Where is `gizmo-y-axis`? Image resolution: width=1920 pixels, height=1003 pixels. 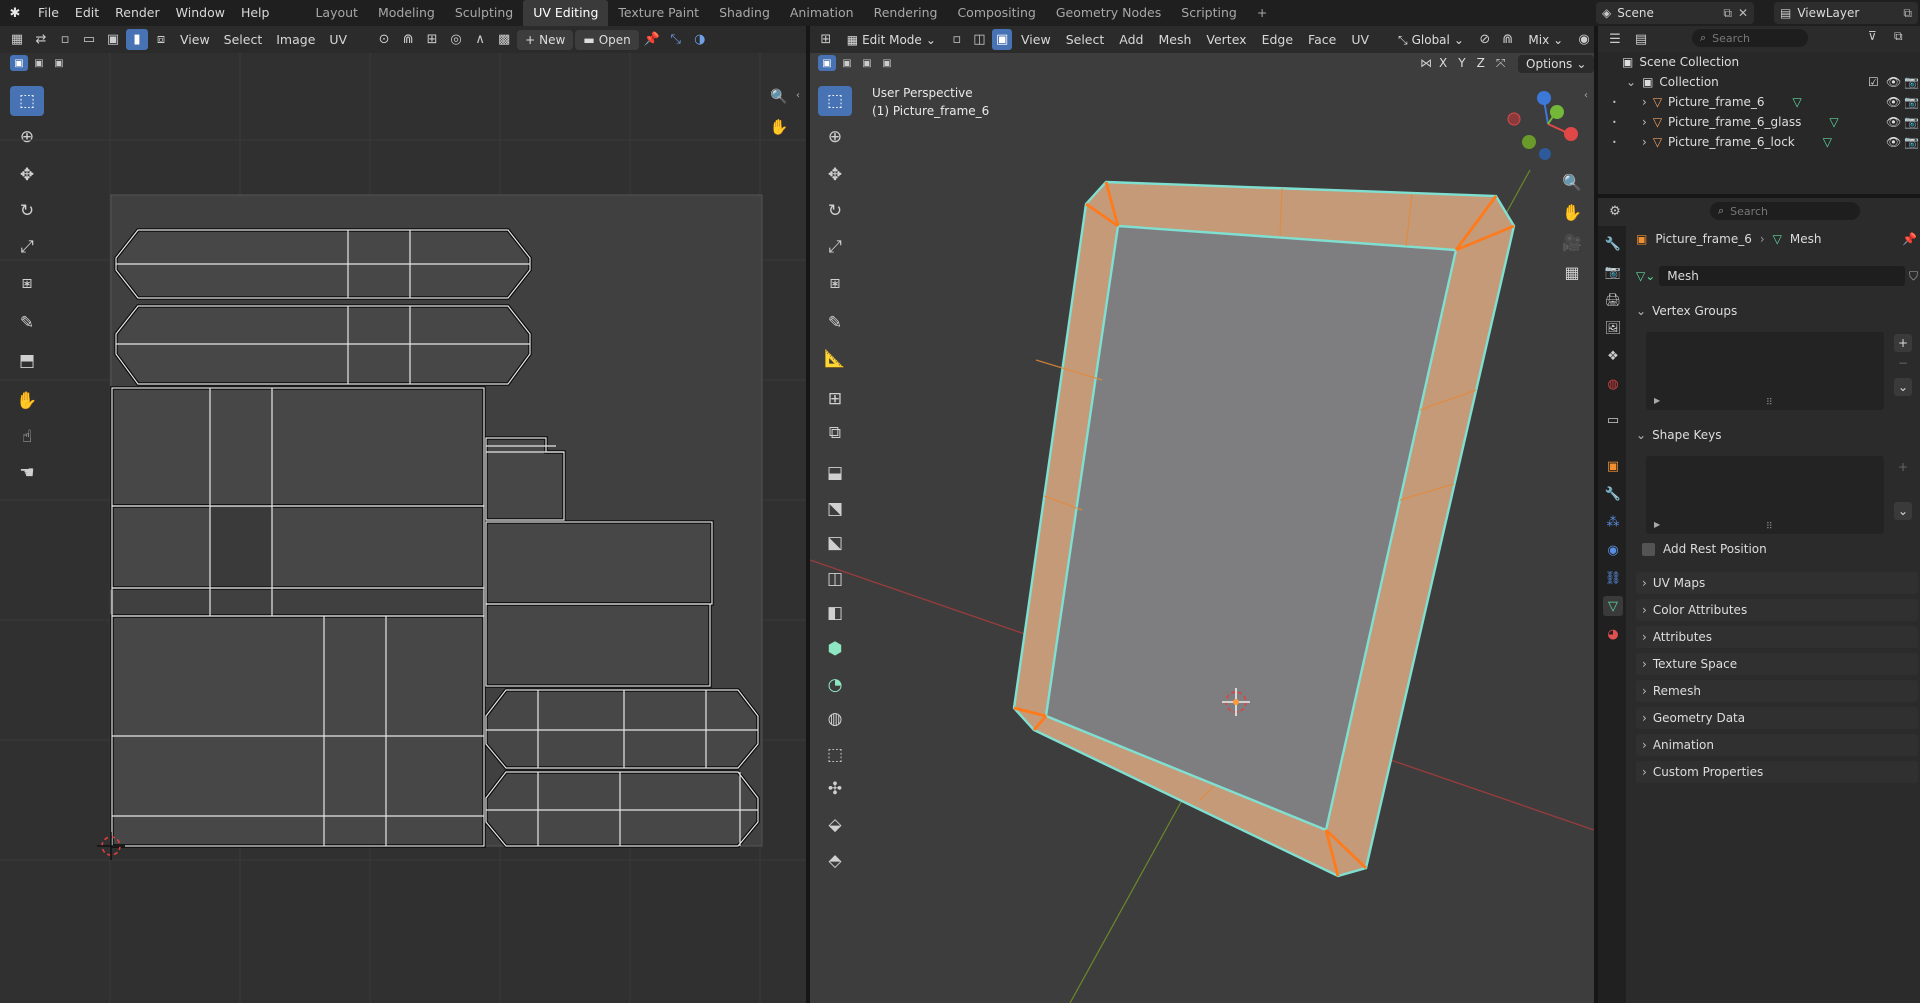 gizmo-y-axis is located at coordinates (1557, 112).